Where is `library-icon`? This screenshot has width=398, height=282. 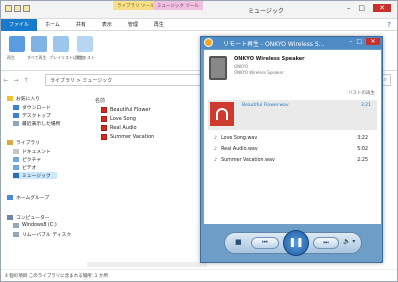
library-icon is located at coordinates (10, 142).